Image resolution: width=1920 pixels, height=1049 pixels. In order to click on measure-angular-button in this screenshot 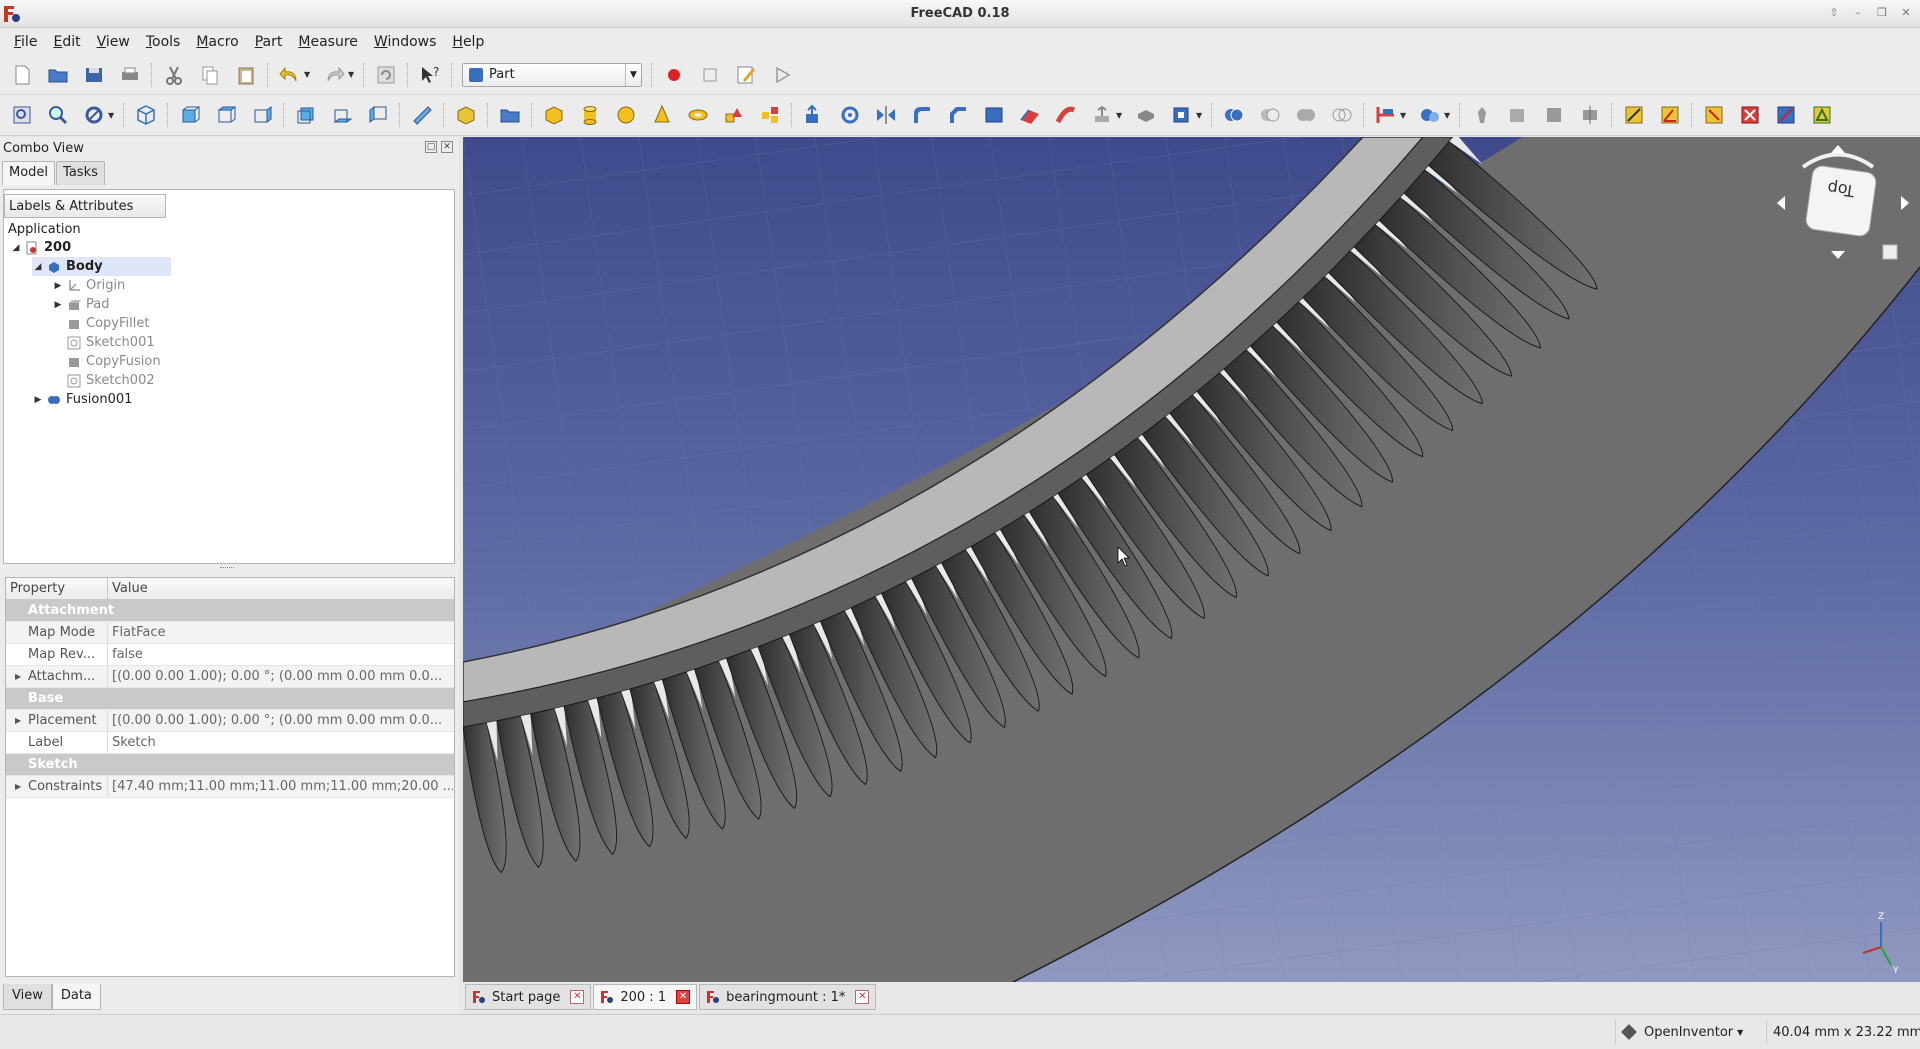, I will do `click(1670, 115)`.